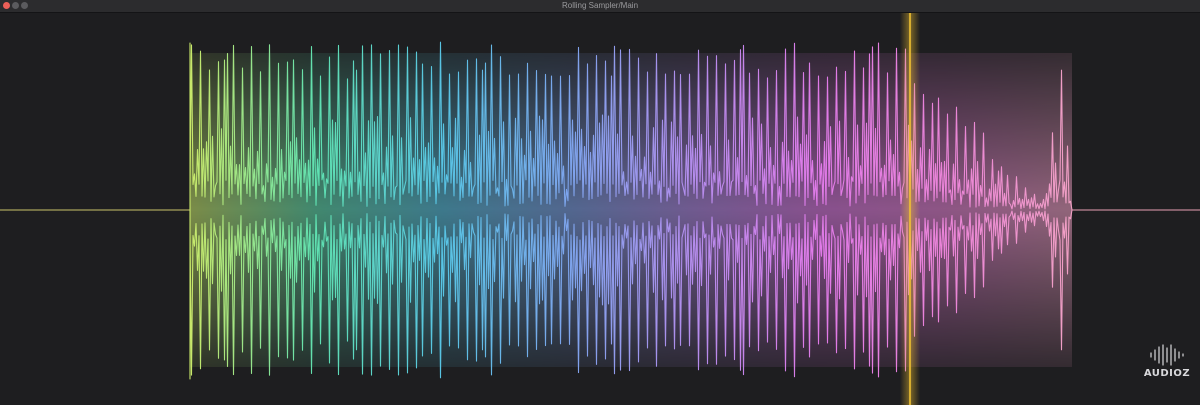  I want to click on window-title: Rolling Sampler/Main, so click(600, 5).